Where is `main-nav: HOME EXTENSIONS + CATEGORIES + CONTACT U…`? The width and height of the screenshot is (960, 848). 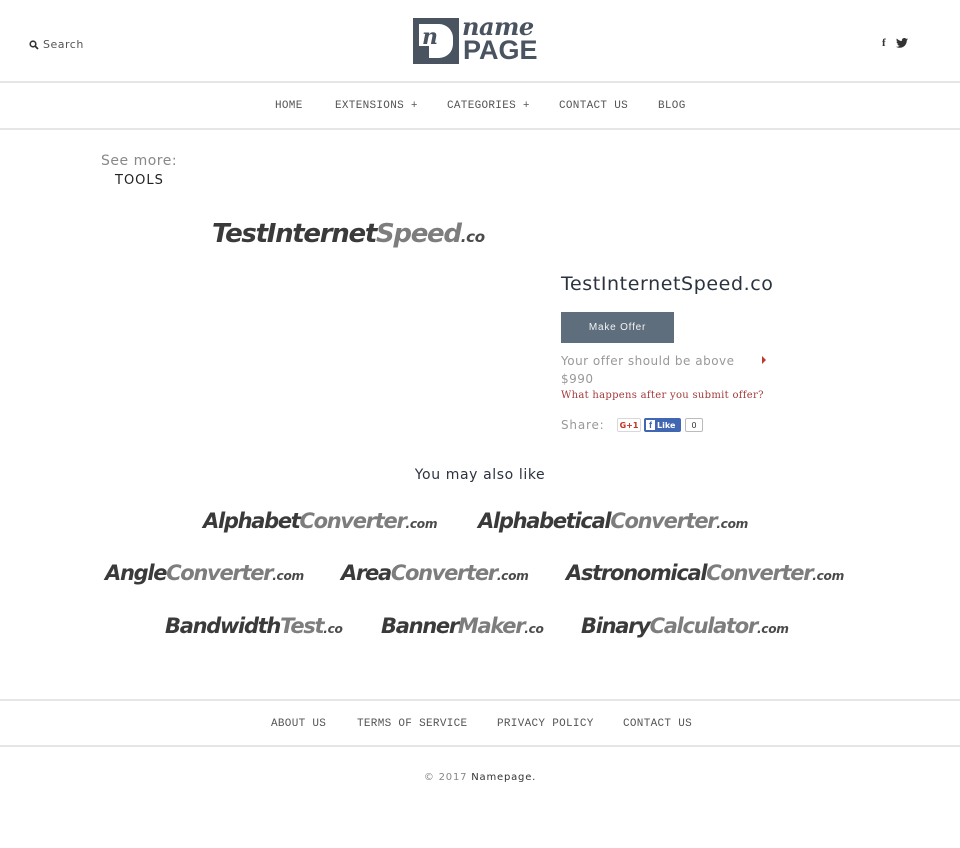 main-nav: HOME EXTENSIONS + CATEGORIES + CONTACT U… is located at coordinates (480, 106).